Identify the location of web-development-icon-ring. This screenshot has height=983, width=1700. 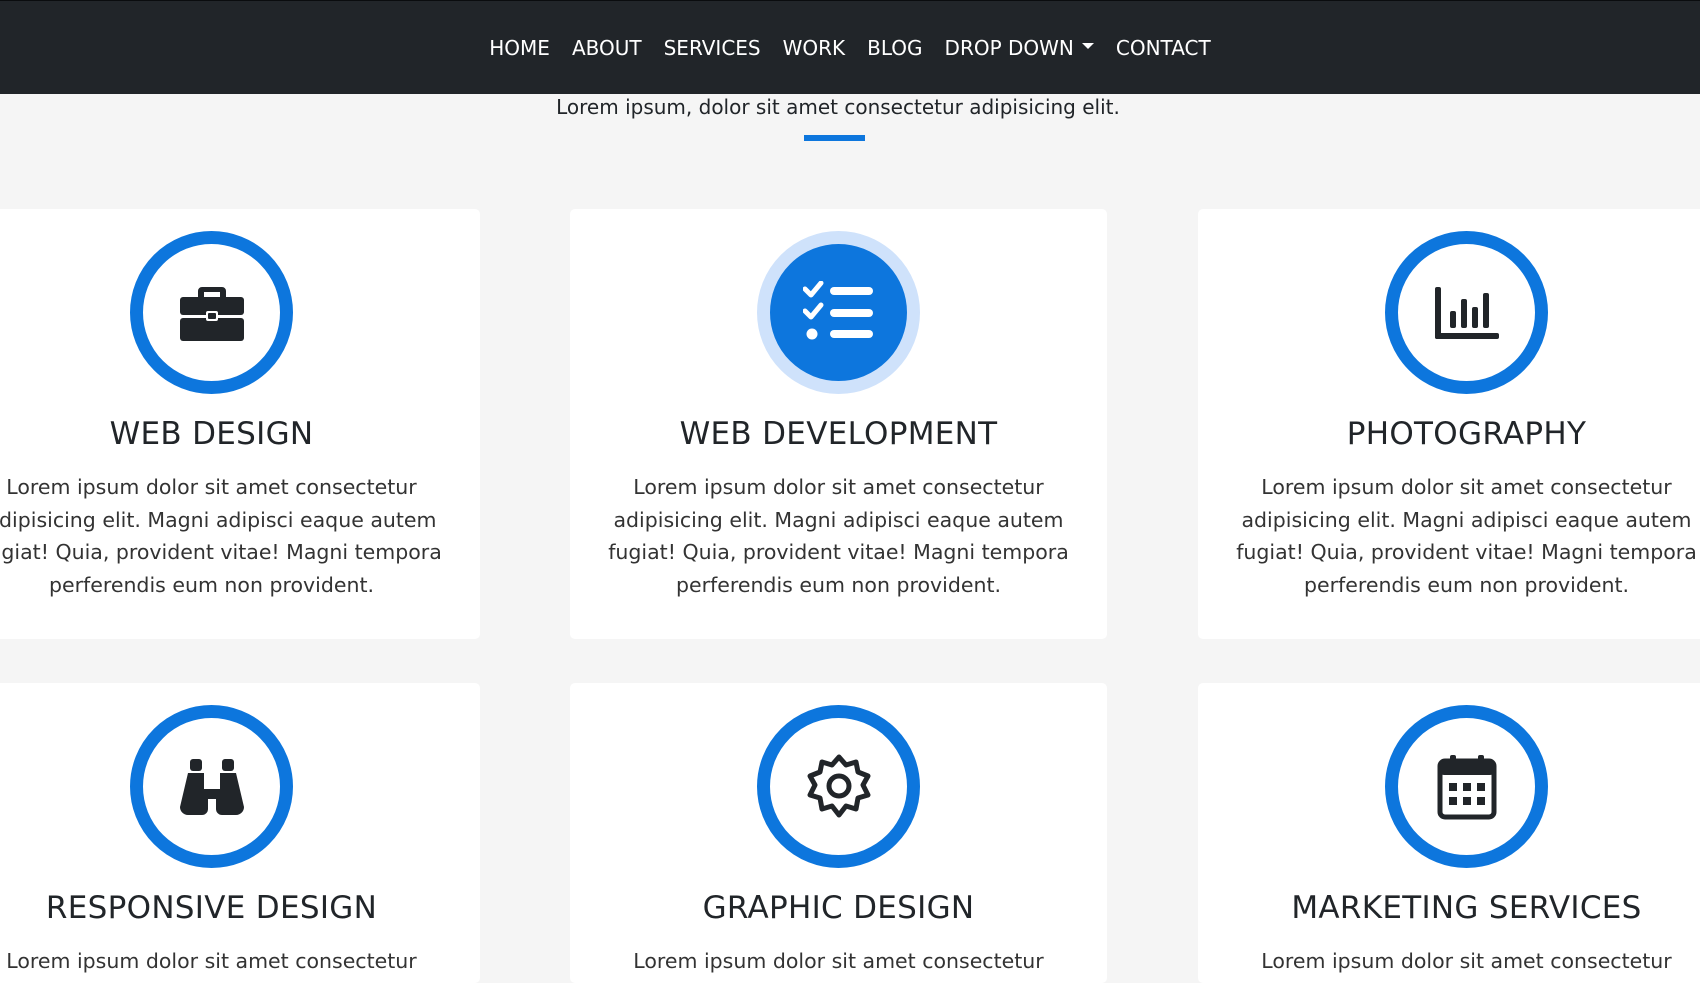
(838, 312).